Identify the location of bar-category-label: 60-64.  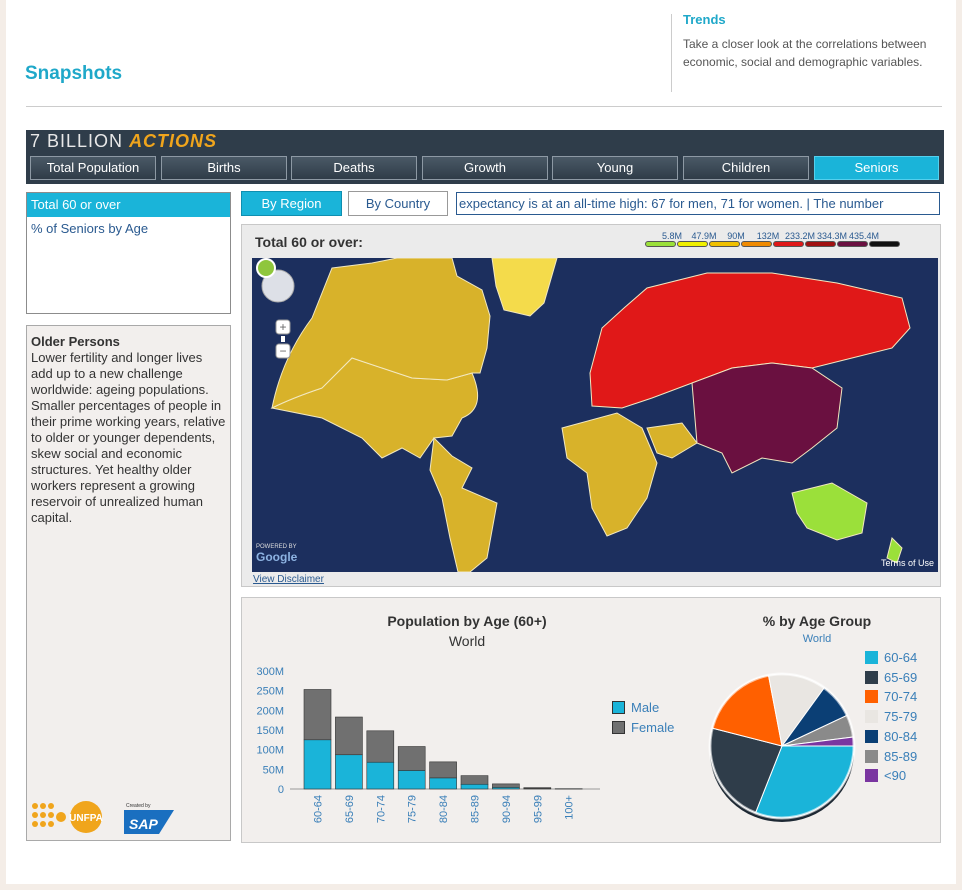
(319, 809).